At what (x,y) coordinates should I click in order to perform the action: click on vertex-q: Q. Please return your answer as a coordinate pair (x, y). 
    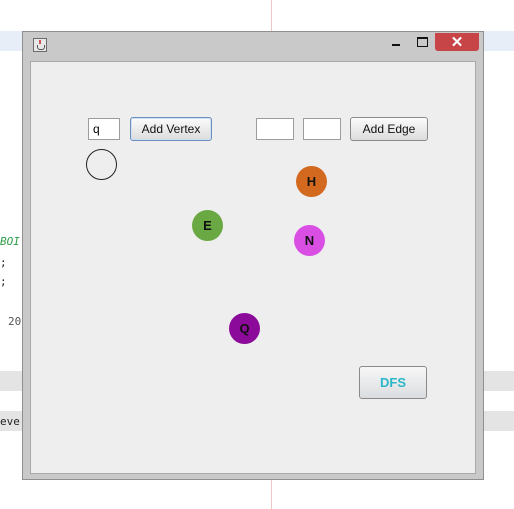
    Looking at the image, I should click on (244, 328).